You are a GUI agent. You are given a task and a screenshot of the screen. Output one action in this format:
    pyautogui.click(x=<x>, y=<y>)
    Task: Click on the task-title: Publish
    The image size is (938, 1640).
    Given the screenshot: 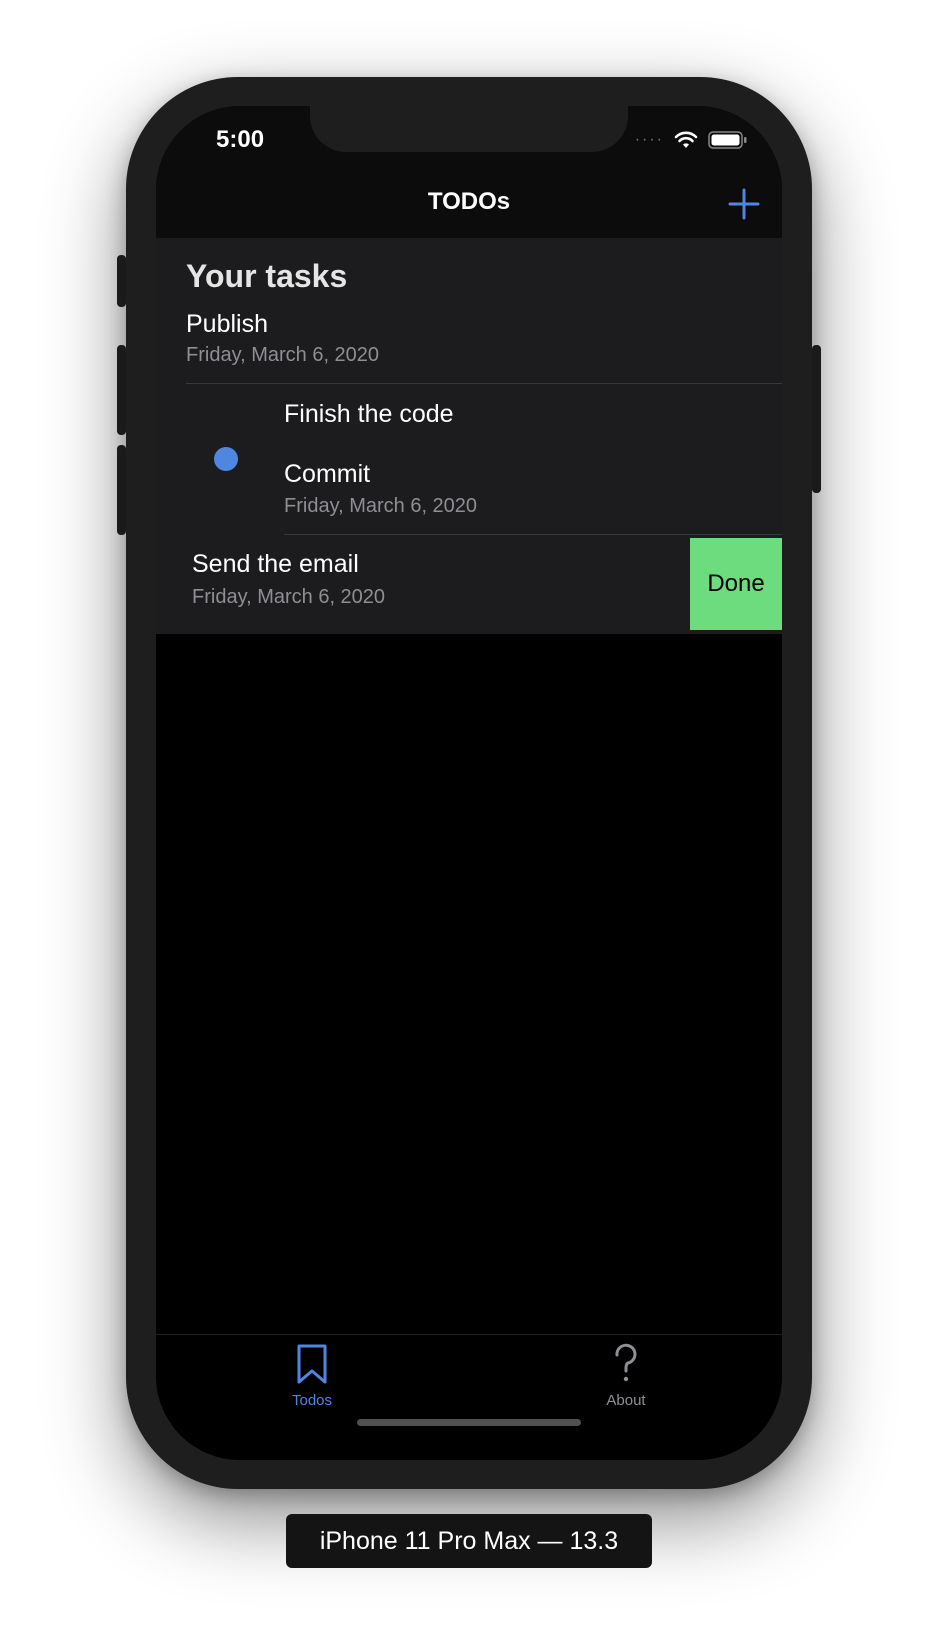 What is the action you would take?
    pyautogui.click(x=227, y=324)
    